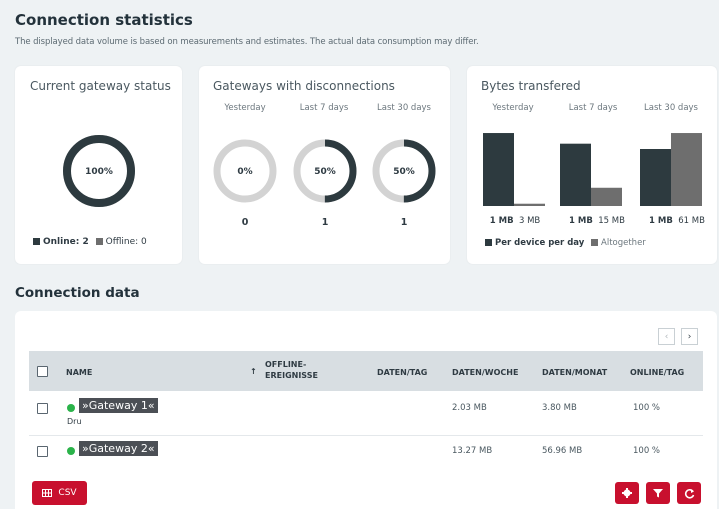 The width and height of the screenshot is (719, 509). Describe the element at coordinates (531, 86) in the screenshot. I see `bytes-title: Bytes transfered` at that location.